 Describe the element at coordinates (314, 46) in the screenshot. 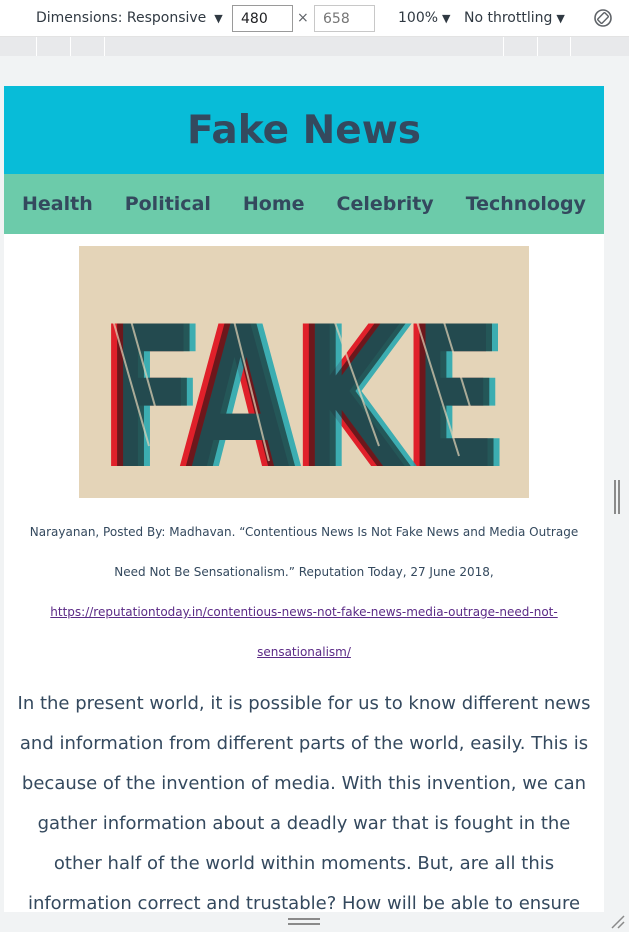

I see `media-query-bar` at that location.